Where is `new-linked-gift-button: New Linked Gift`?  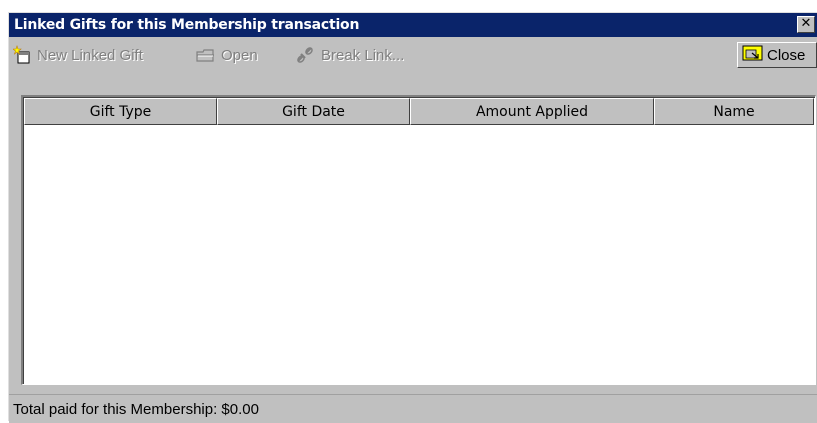
new-linked-gift-button: New Linked Gift is located at coordinates (78, 55).